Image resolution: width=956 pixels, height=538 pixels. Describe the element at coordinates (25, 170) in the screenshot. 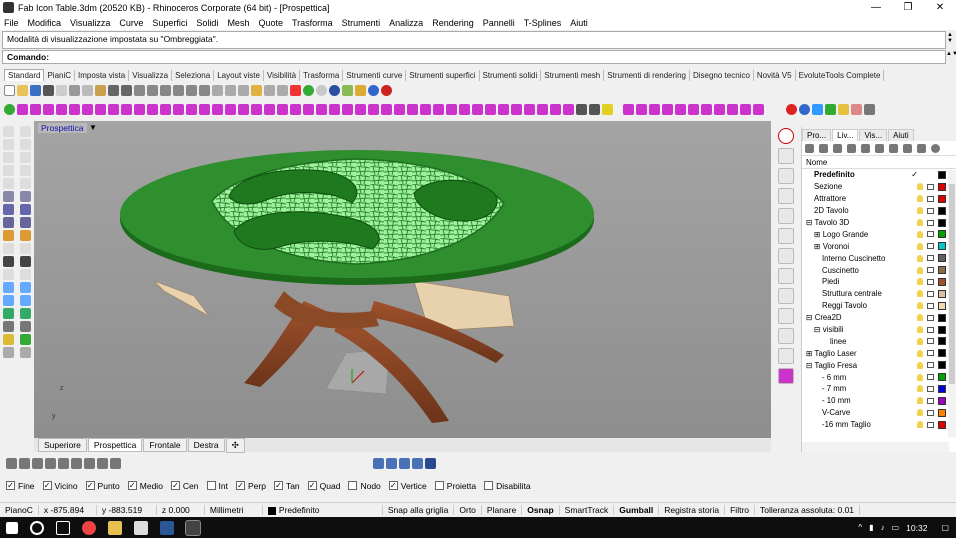

I see `polygon-icon` at that location.